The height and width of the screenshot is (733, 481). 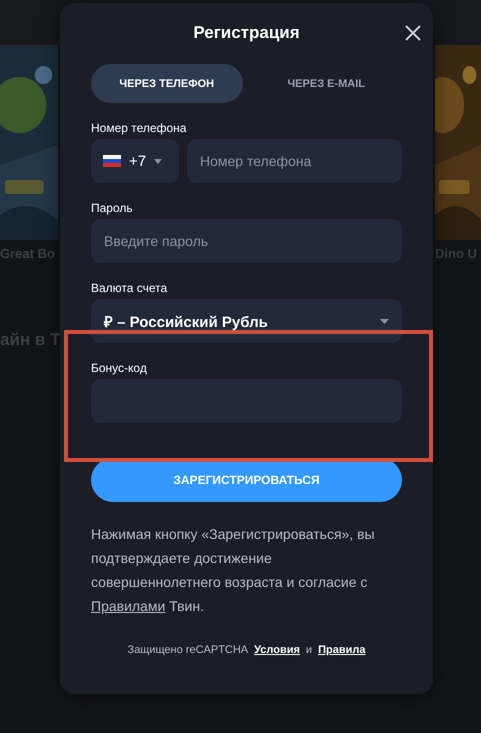 What do you see at coordinates (112, 208) in the screenshot?
I see `field-label: Пароль` at bounding box center [112, 208].